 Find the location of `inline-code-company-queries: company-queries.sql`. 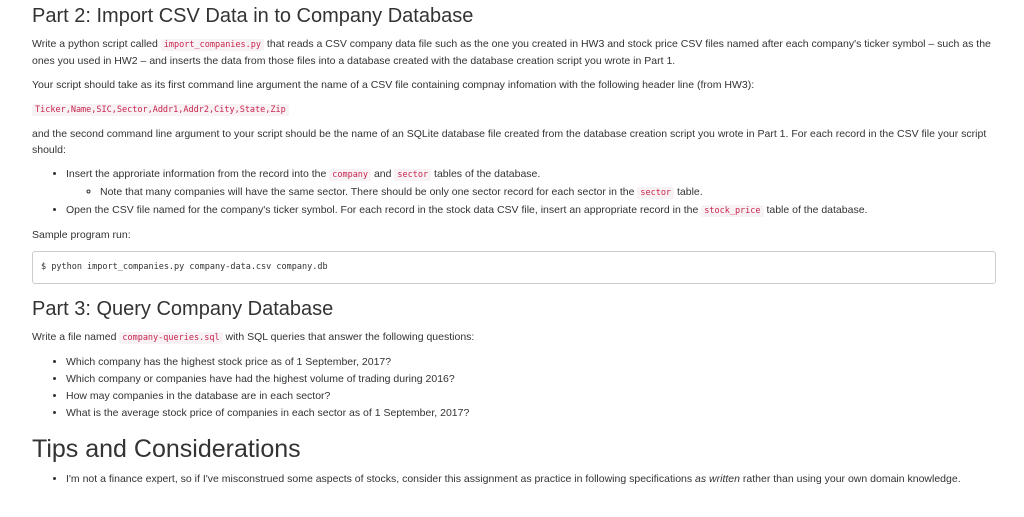

inline-code-company-queries: company-queries.sql is located at coordinates (171, 338).